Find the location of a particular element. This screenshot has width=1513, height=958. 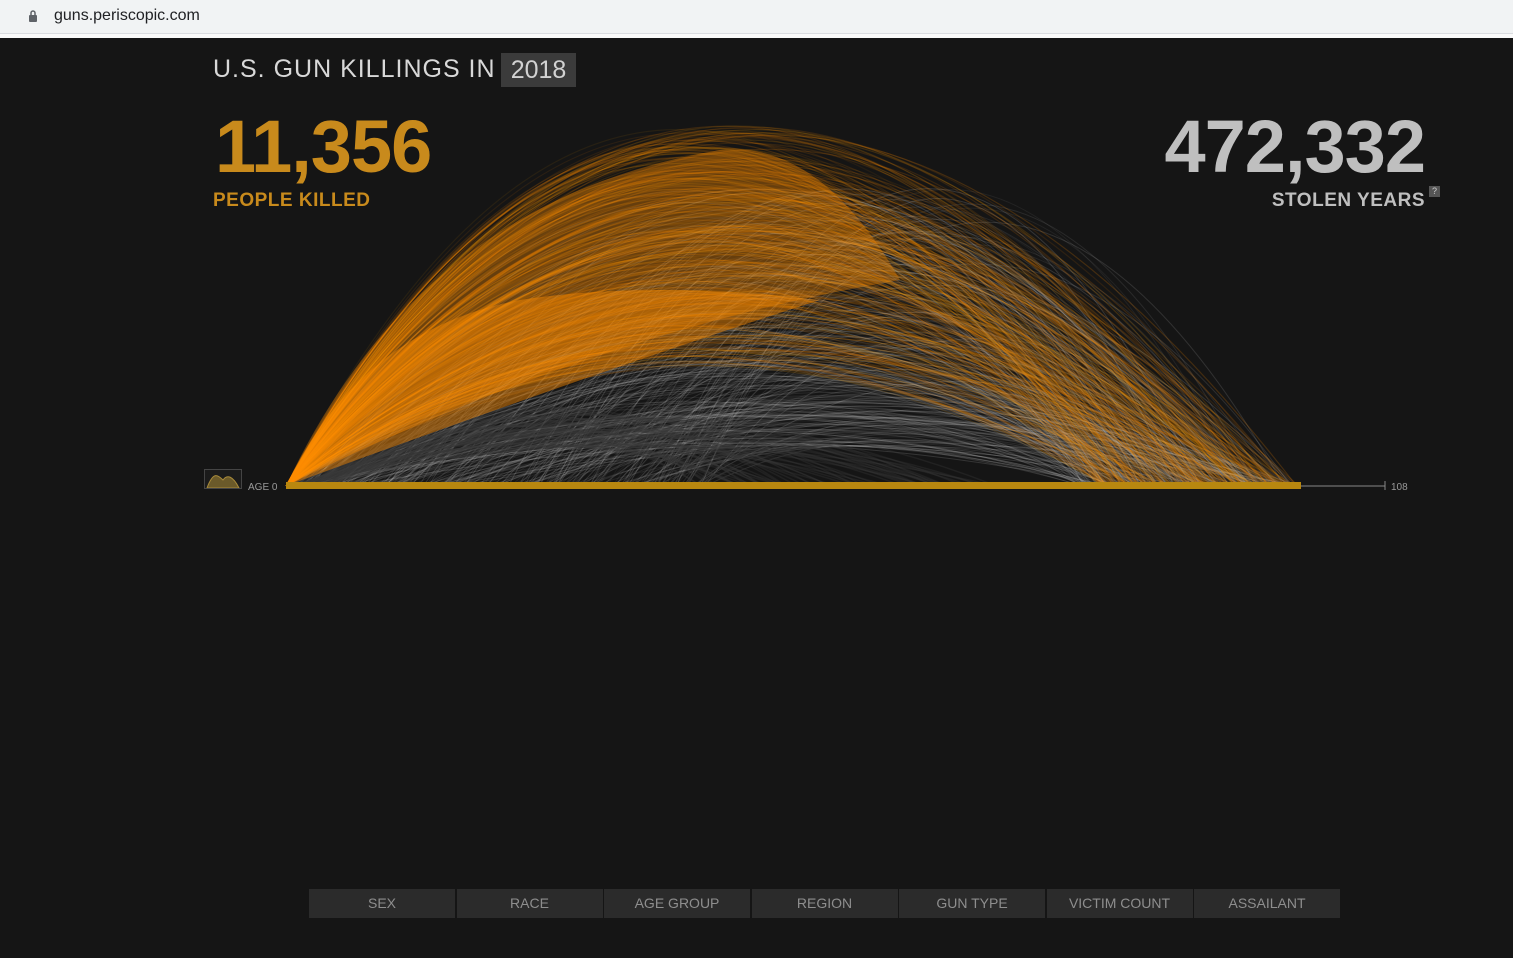

filter-race-button: RACE is located at coordinates (529, 903).